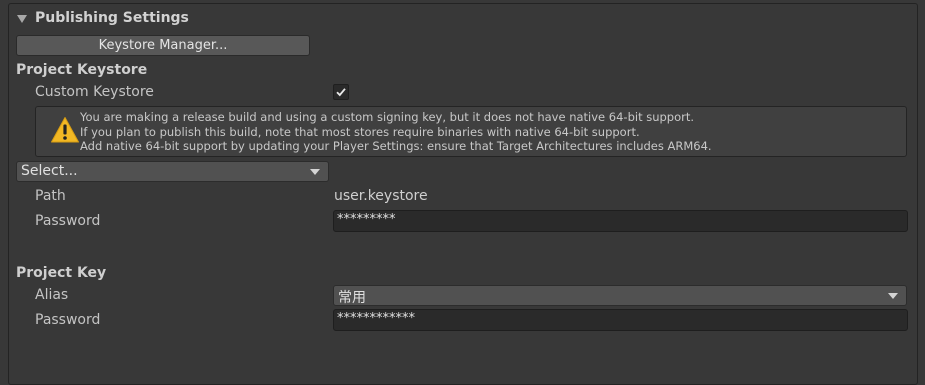 This screenshot has width=925, height=385. I want to click on keystore-password-value: *********, so click(366, 219).